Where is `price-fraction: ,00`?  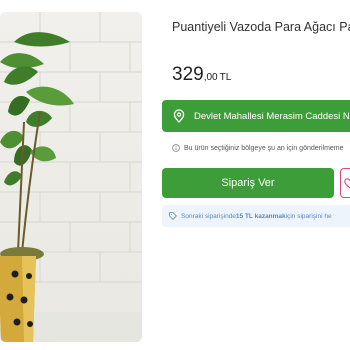 price-fraction: ,00 is located at coordinates (210, 77).